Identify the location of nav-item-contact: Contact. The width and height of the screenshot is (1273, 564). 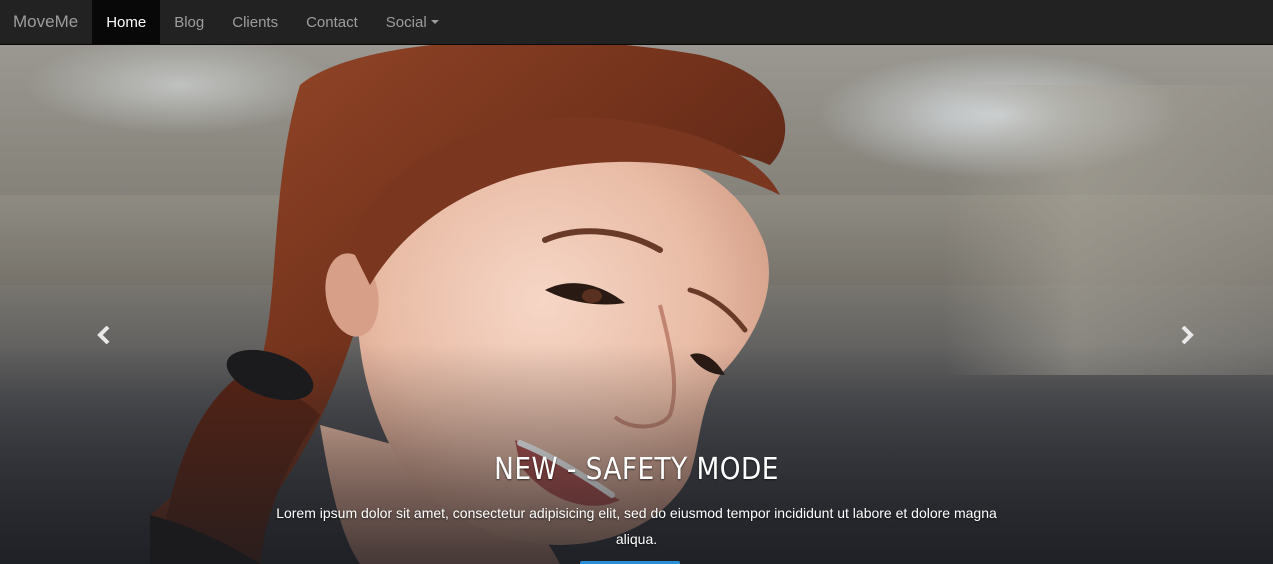
(332, 22).